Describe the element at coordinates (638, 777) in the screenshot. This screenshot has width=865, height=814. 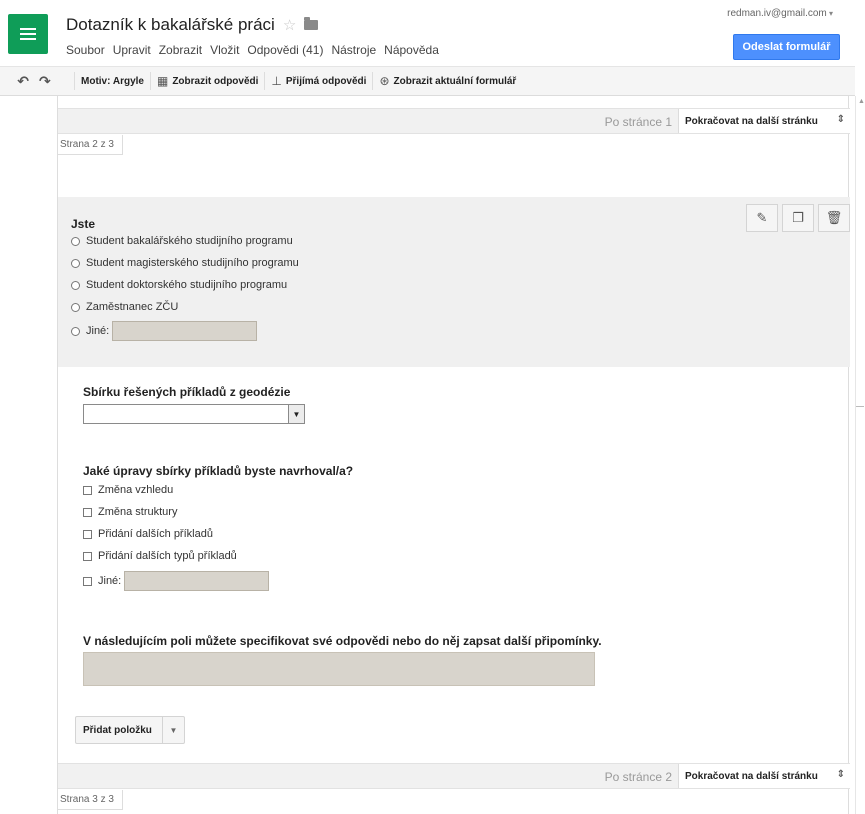
I see `after-page-label: Po stránce 2` at that location.